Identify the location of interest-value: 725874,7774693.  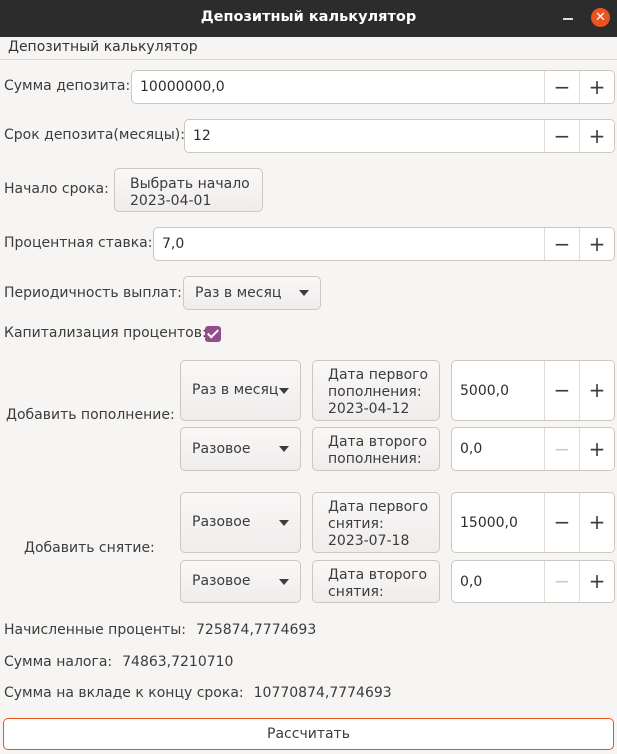
(256, 630).